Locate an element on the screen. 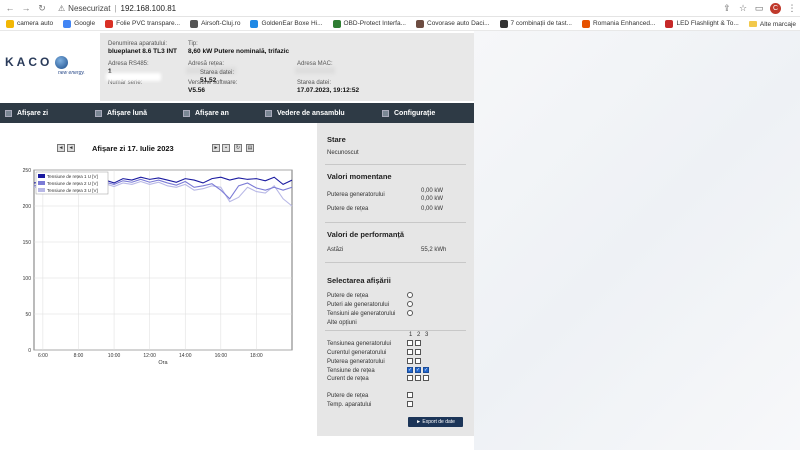 The width and height of the screenshot is (800, 450). radio-gen-voltages is located at coordinates (410, 313).